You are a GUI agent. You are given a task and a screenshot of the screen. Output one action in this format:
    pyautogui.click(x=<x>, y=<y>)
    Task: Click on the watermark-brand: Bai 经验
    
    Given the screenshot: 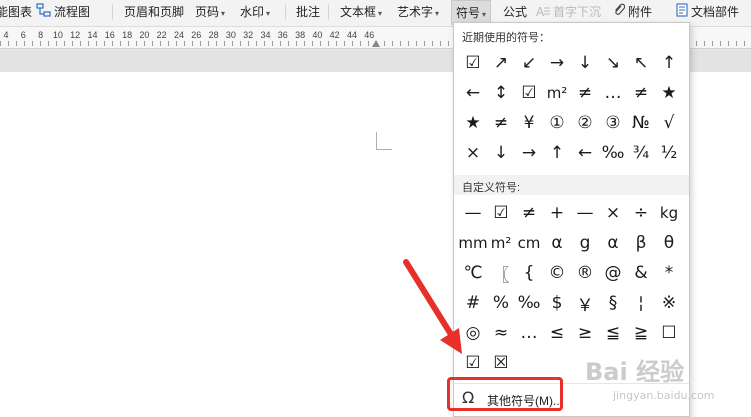 What is the action you would take?
    pyautogui.click(x=635, y=372)
    